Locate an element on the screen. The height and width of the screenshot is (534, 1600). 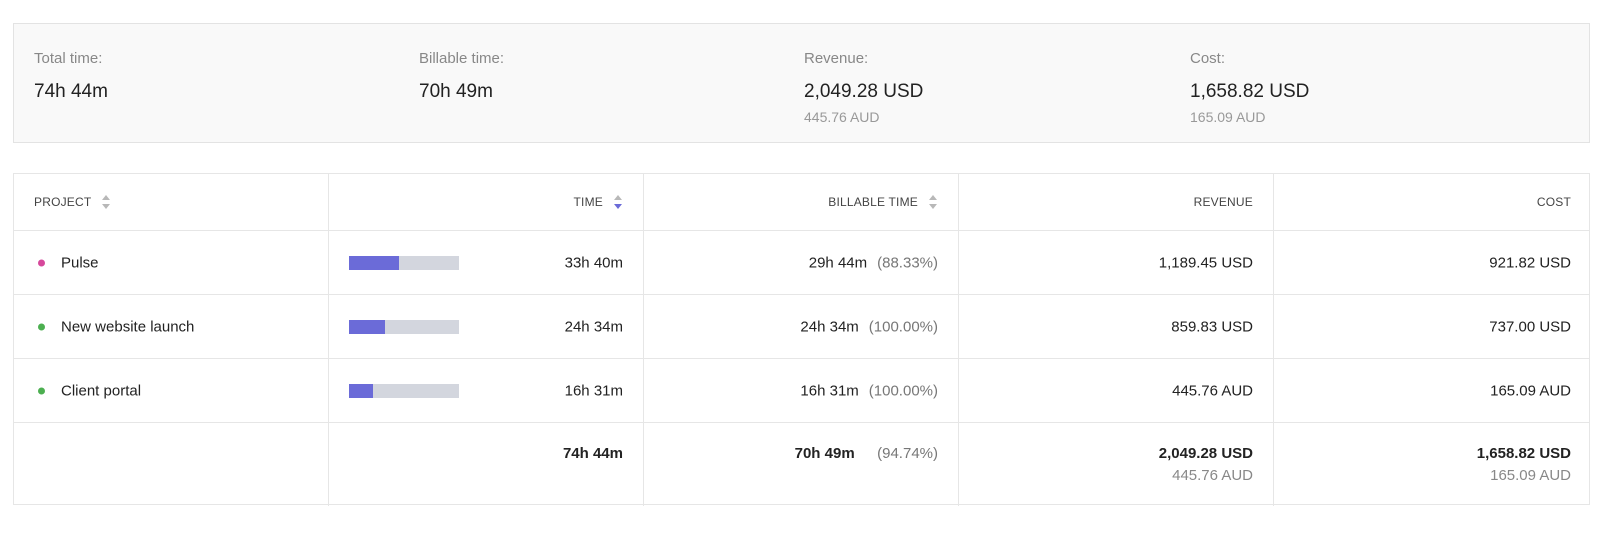
totals-cost-value: 1,658.82 USD is located at coordinates (1523, 453).